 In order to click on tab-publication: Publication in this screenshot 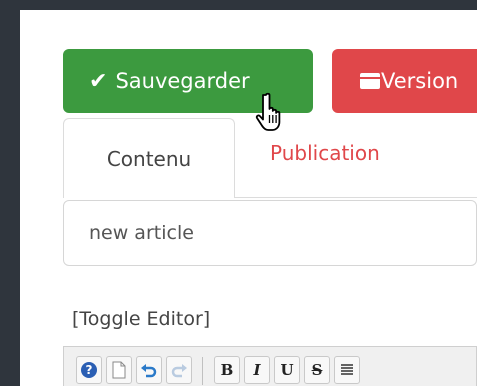, I will do `click(325, 153)`.